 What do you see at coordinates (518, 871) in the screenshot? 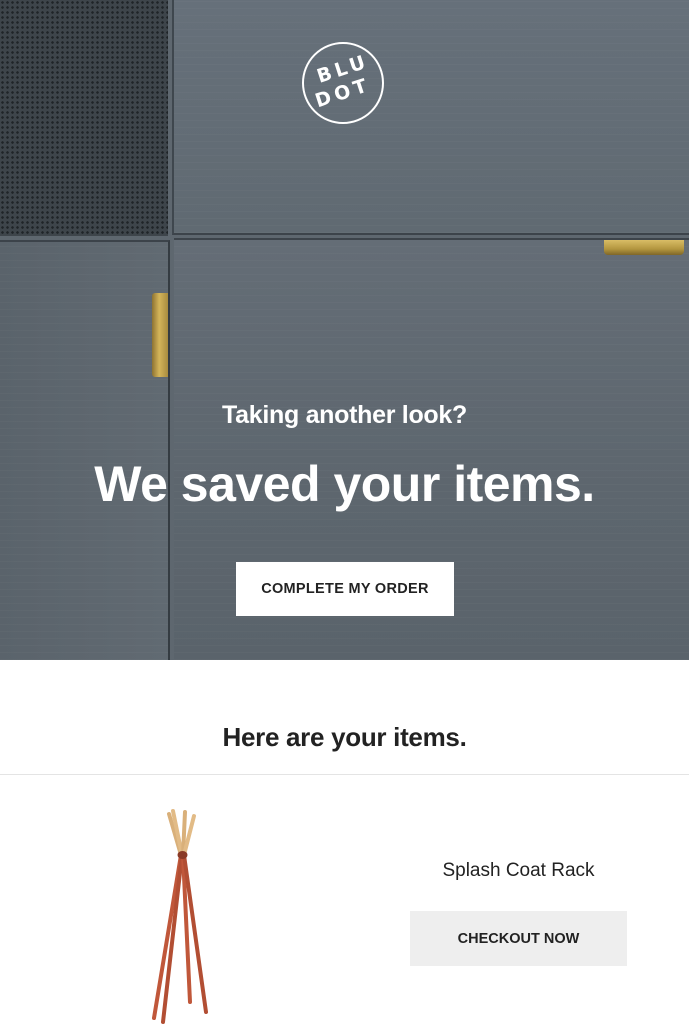
I see `product-name: Splash Coat Rack` at bounding box center [518, 871].